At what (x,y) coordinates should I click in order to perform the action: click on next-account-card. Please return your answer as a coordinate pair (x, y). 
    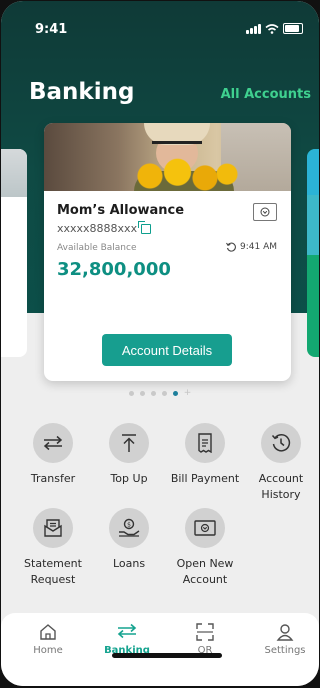
    Looking at the image, I should click on (313, 253).